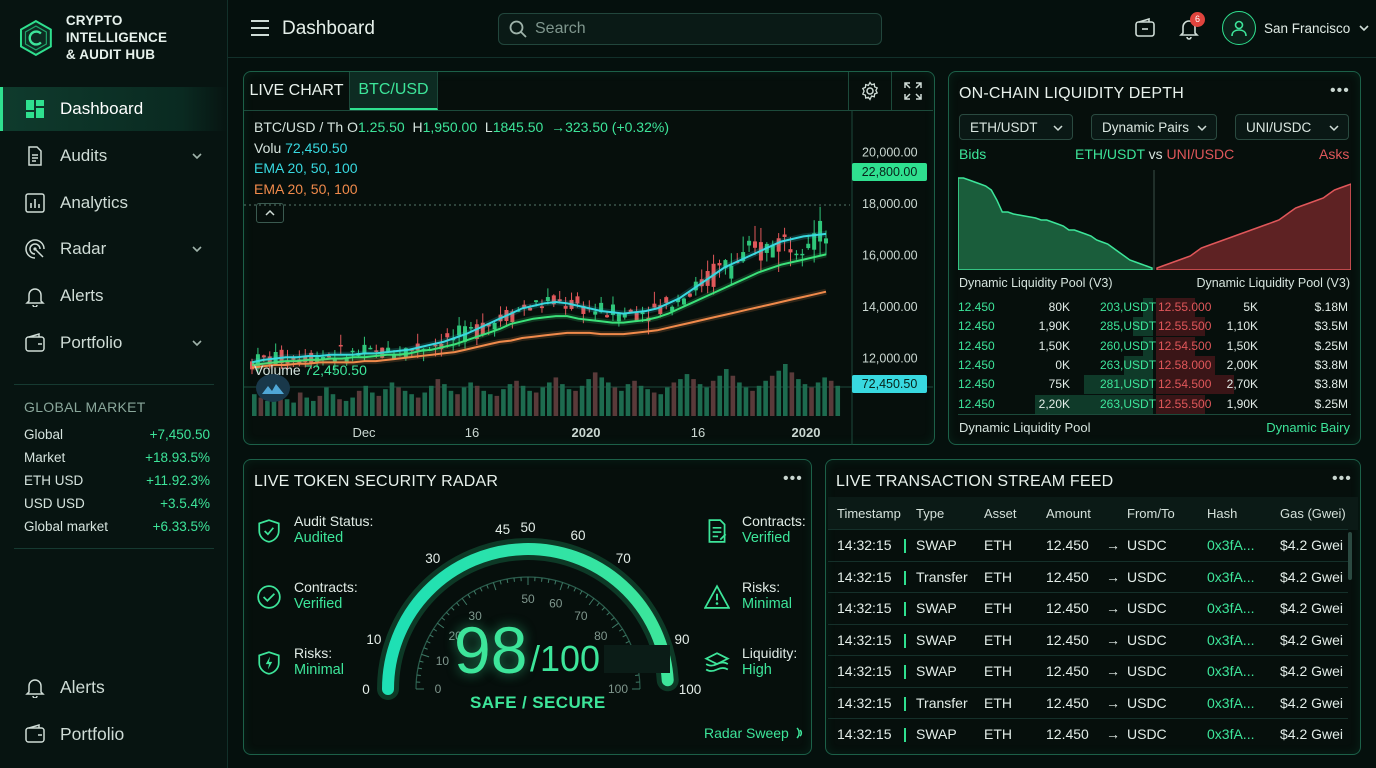 This screenshot has height=768, width=1376. Describe the element at coordinates (1154, 327) in the screenshot. I see `order-row: 12.450 1,90K 285,USDT 12.55.500 1,10K $3.5M` at that location.